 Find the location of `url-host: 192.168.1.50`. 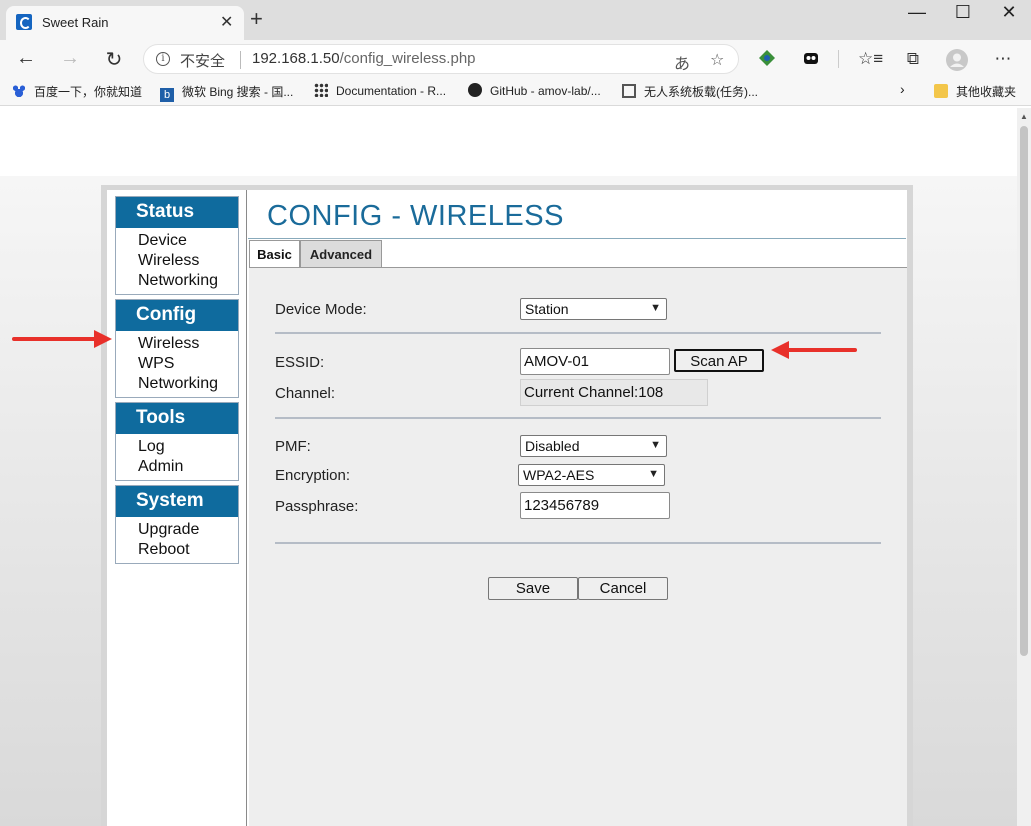

url-host: 192.168.1.50 is located at coordinates (296, 58).